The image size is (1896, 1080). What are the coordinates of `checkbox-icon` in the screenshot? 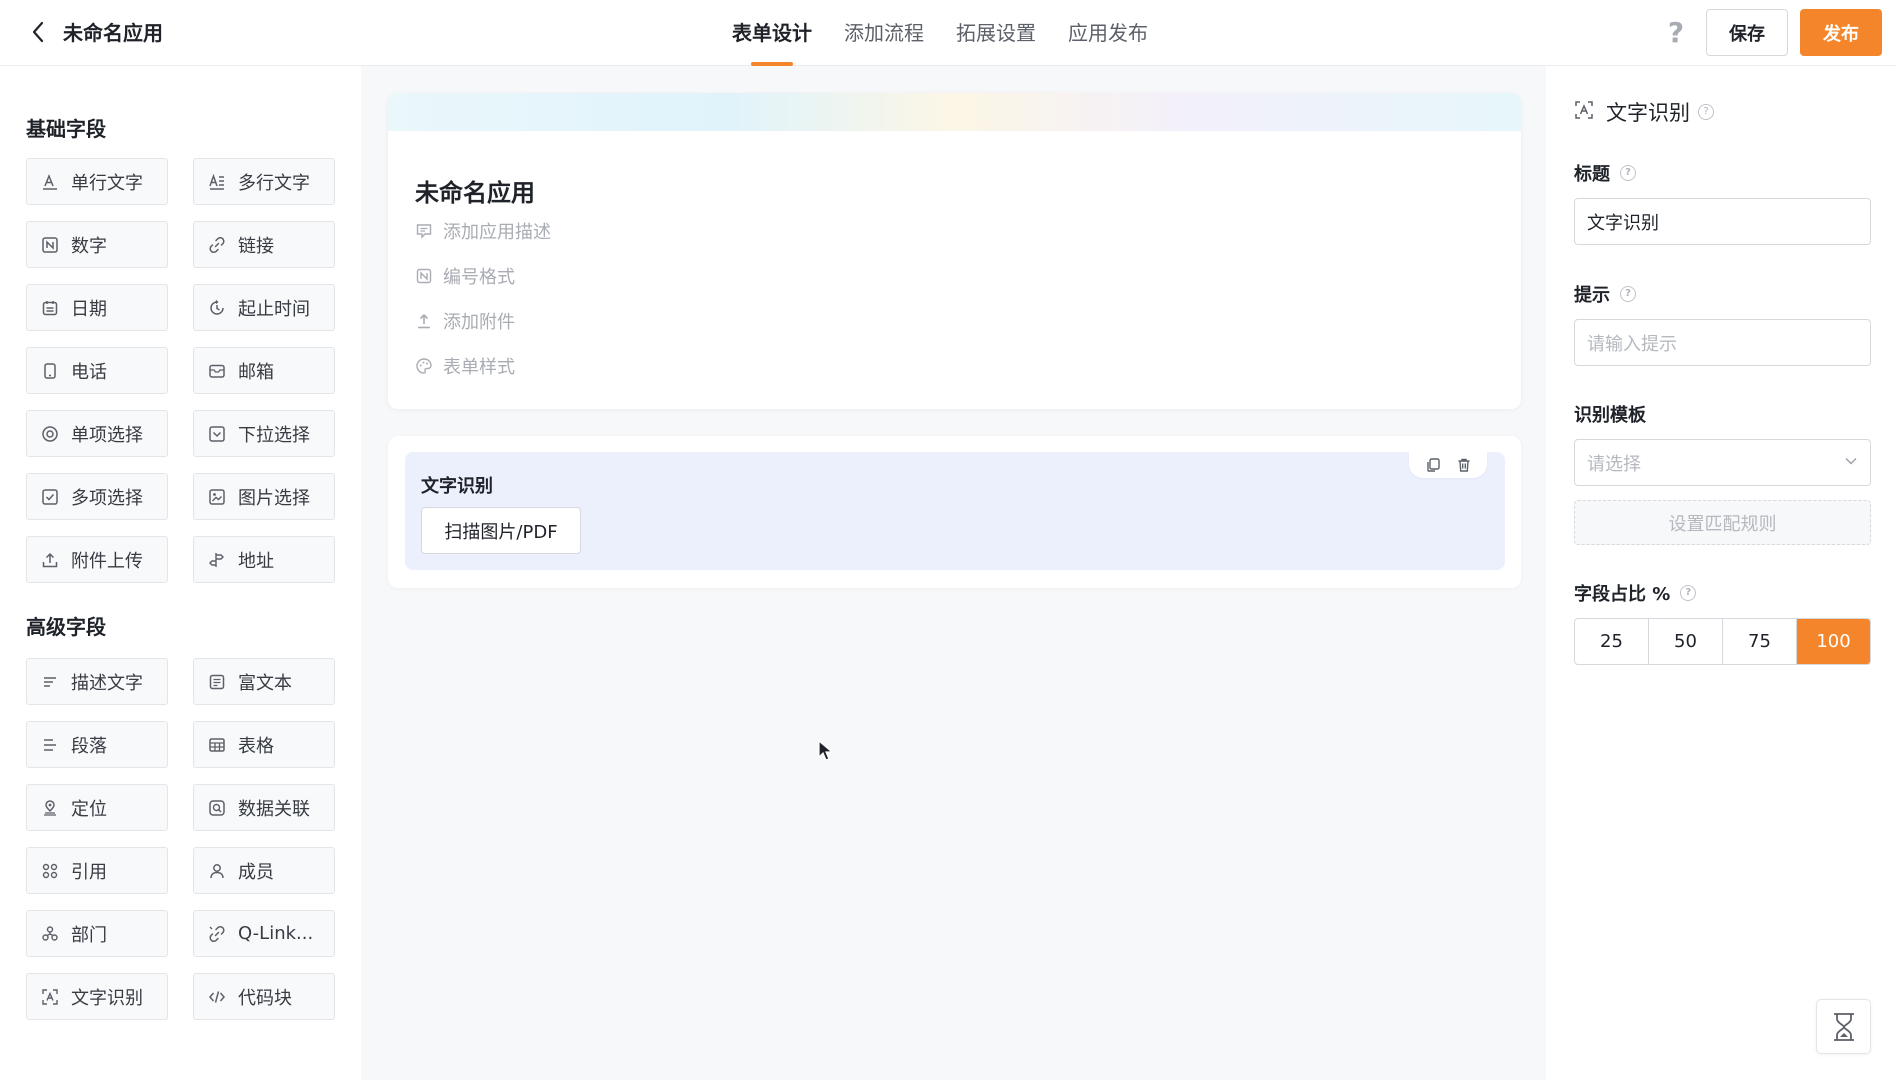 It's located at (50, 497).